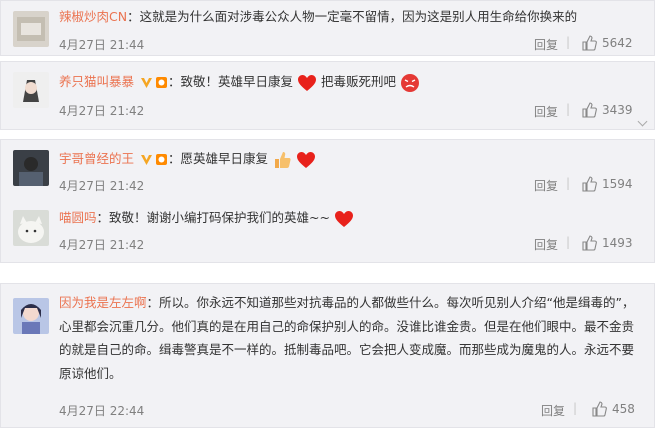 The height and width of the screenshot is (428, 661). What do you see at coordinates (102, 411) in the screenshot?
I see `comment-time: 4月27日 22:44` at bounding box center [102, 411].